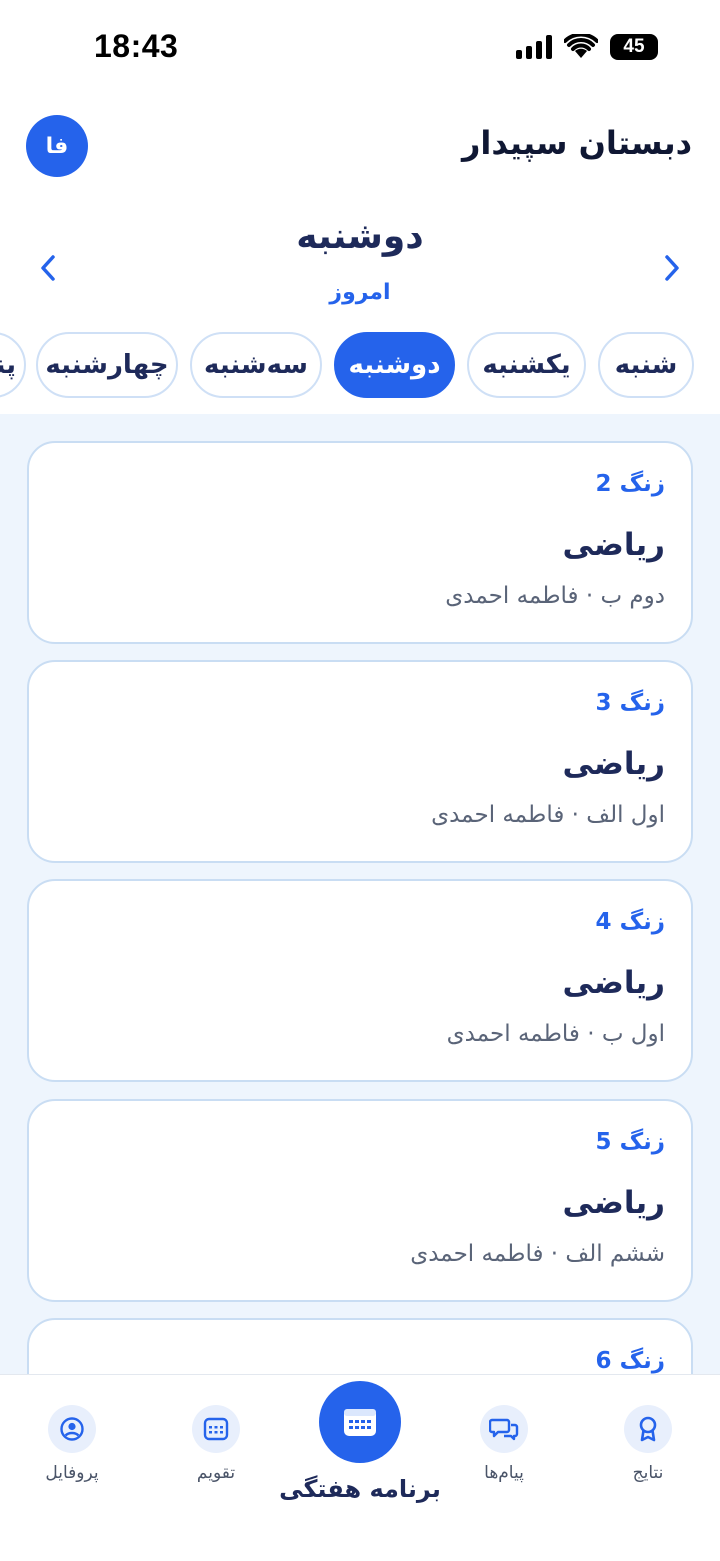  I want to click on today-label: امروز, so click(360, 292).